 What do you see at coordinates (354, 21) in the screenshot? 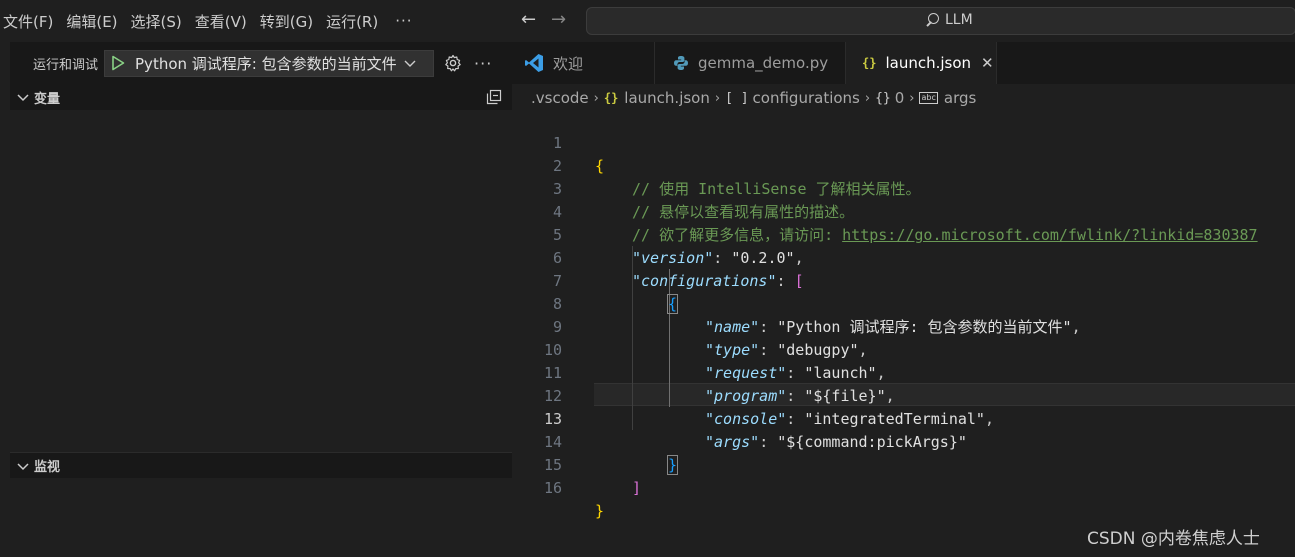
I see `menu-run: 运行(R)` at bounding box center [354, 21].